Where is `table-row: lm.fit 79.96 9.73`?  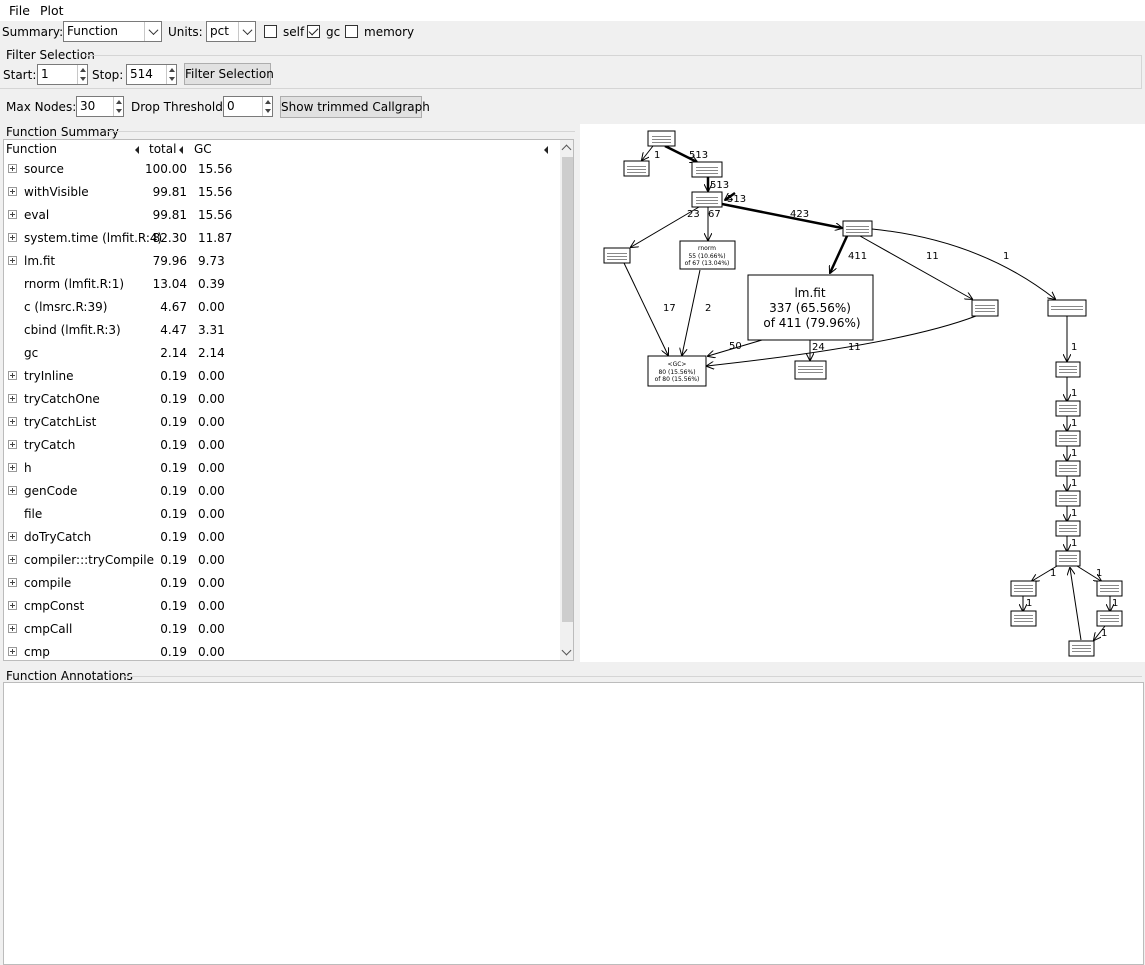
table-row: lm.fit 79.96 9.73 is located at coordinates (282, 262).